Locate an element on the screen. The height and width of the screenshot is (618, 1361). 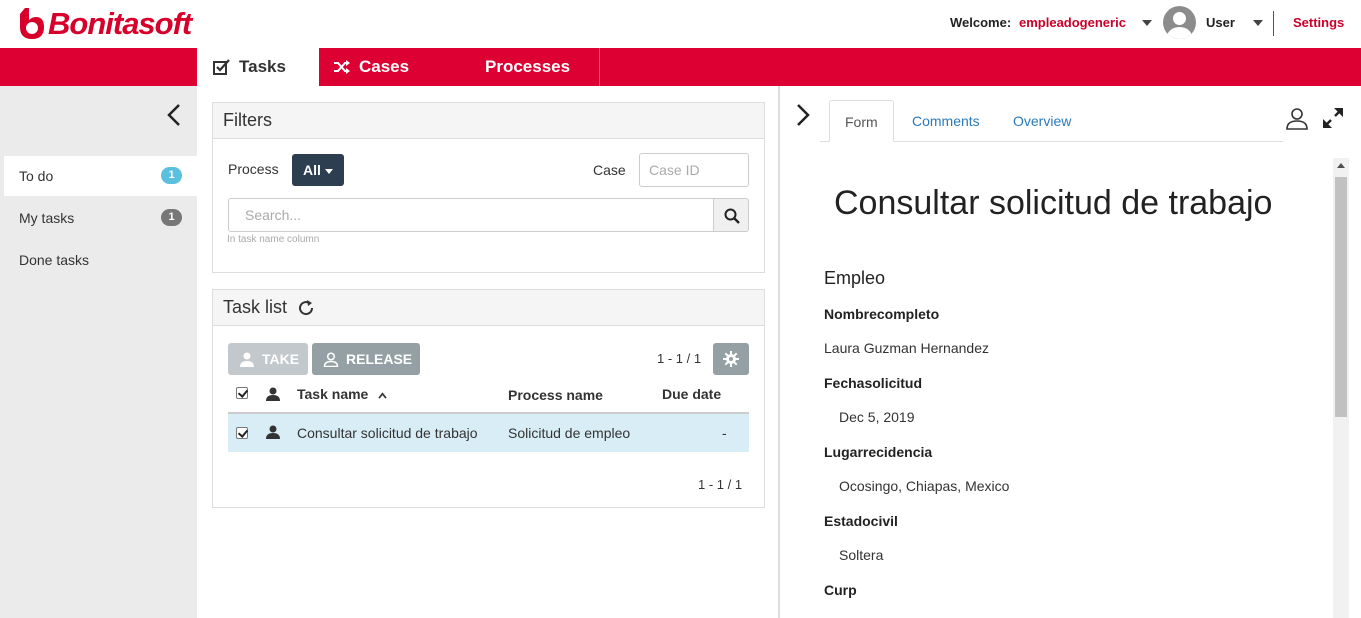
caret-down-icon is located at coordinates (328, 171).